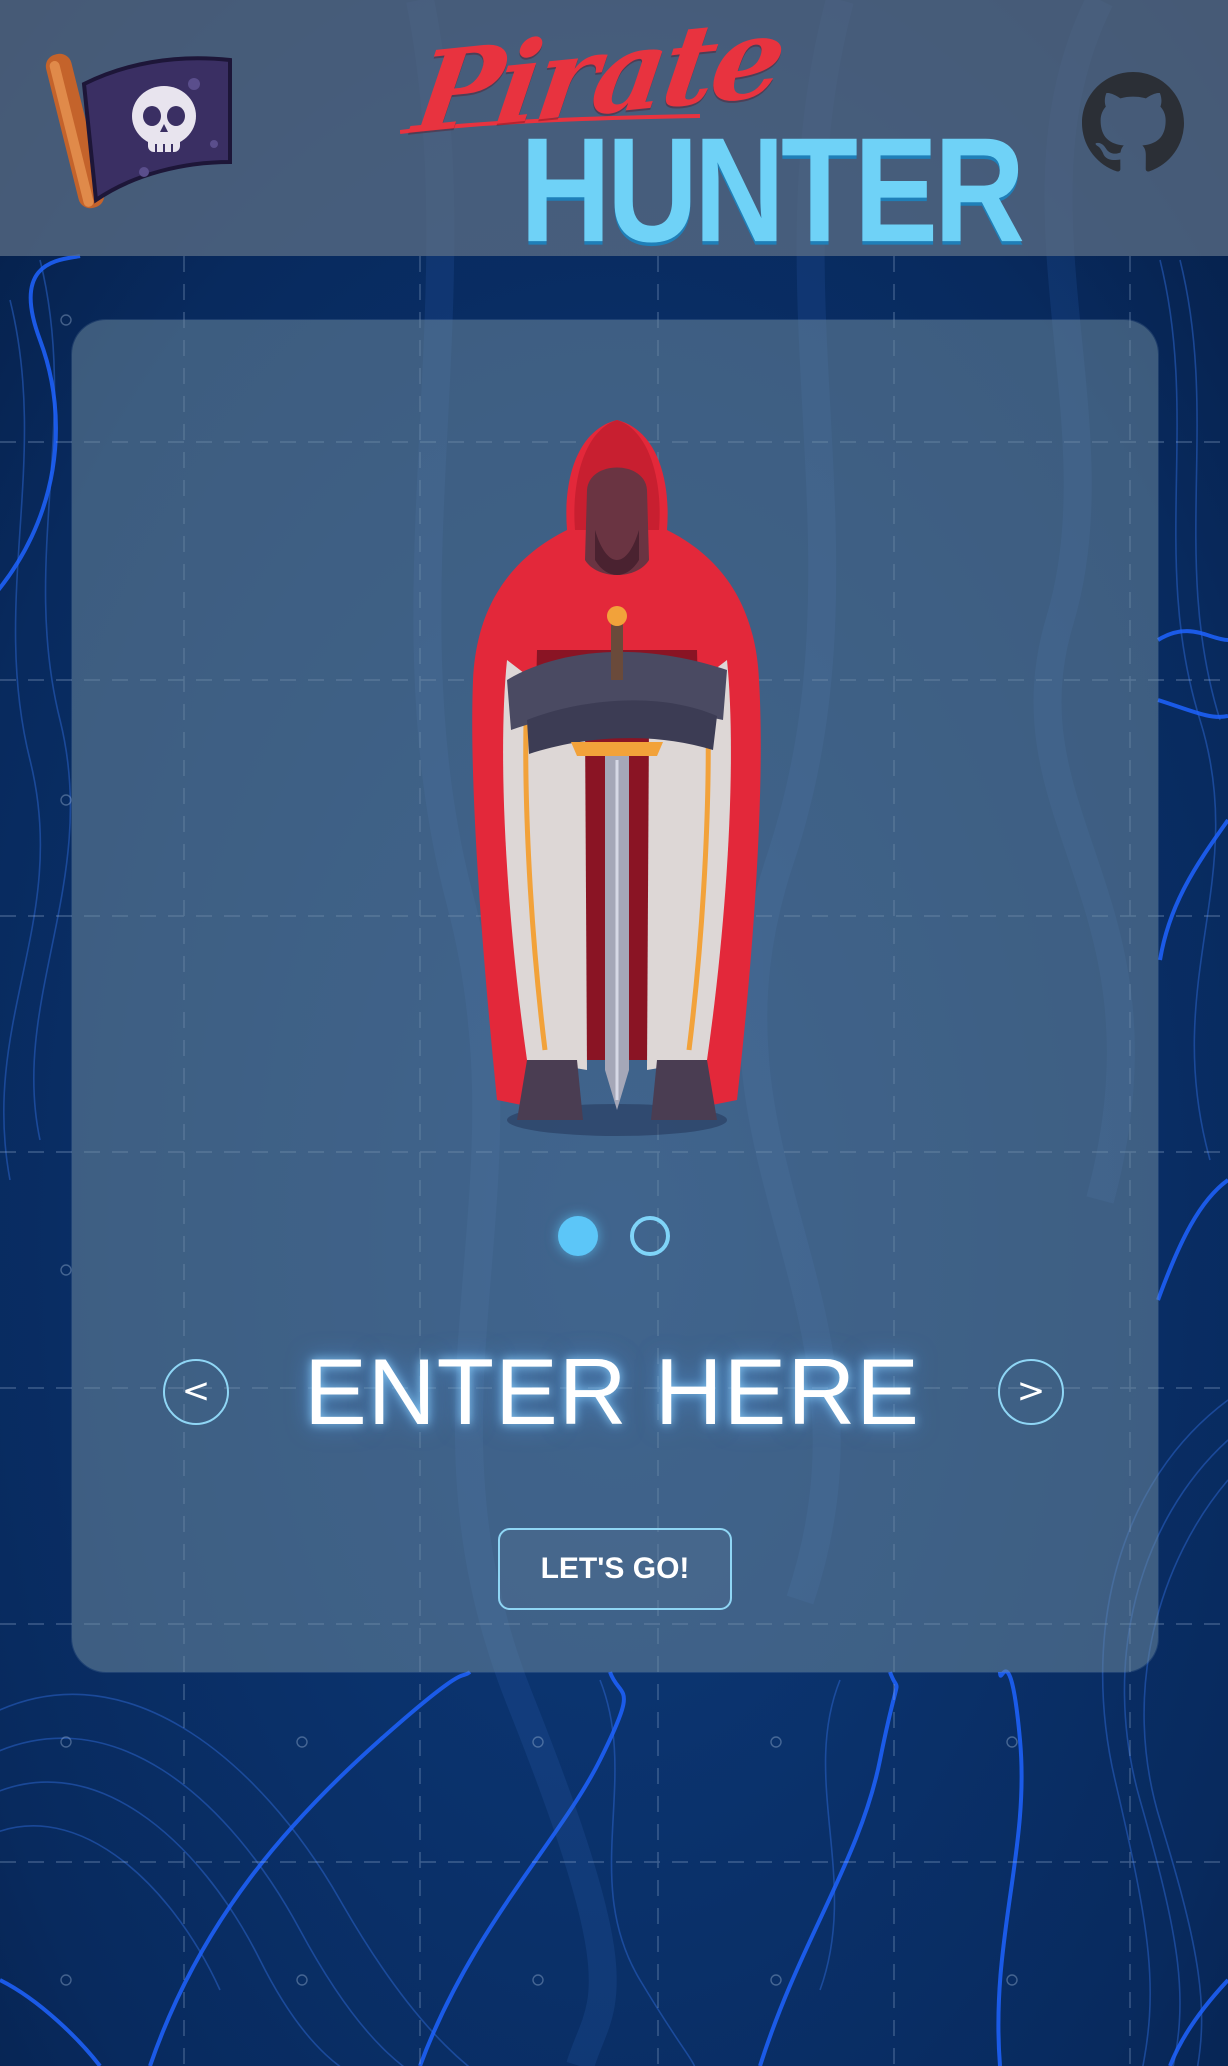  Describe the element at coordinates (616, 778) in the screenshot. I see `character-knight-image` at that location.